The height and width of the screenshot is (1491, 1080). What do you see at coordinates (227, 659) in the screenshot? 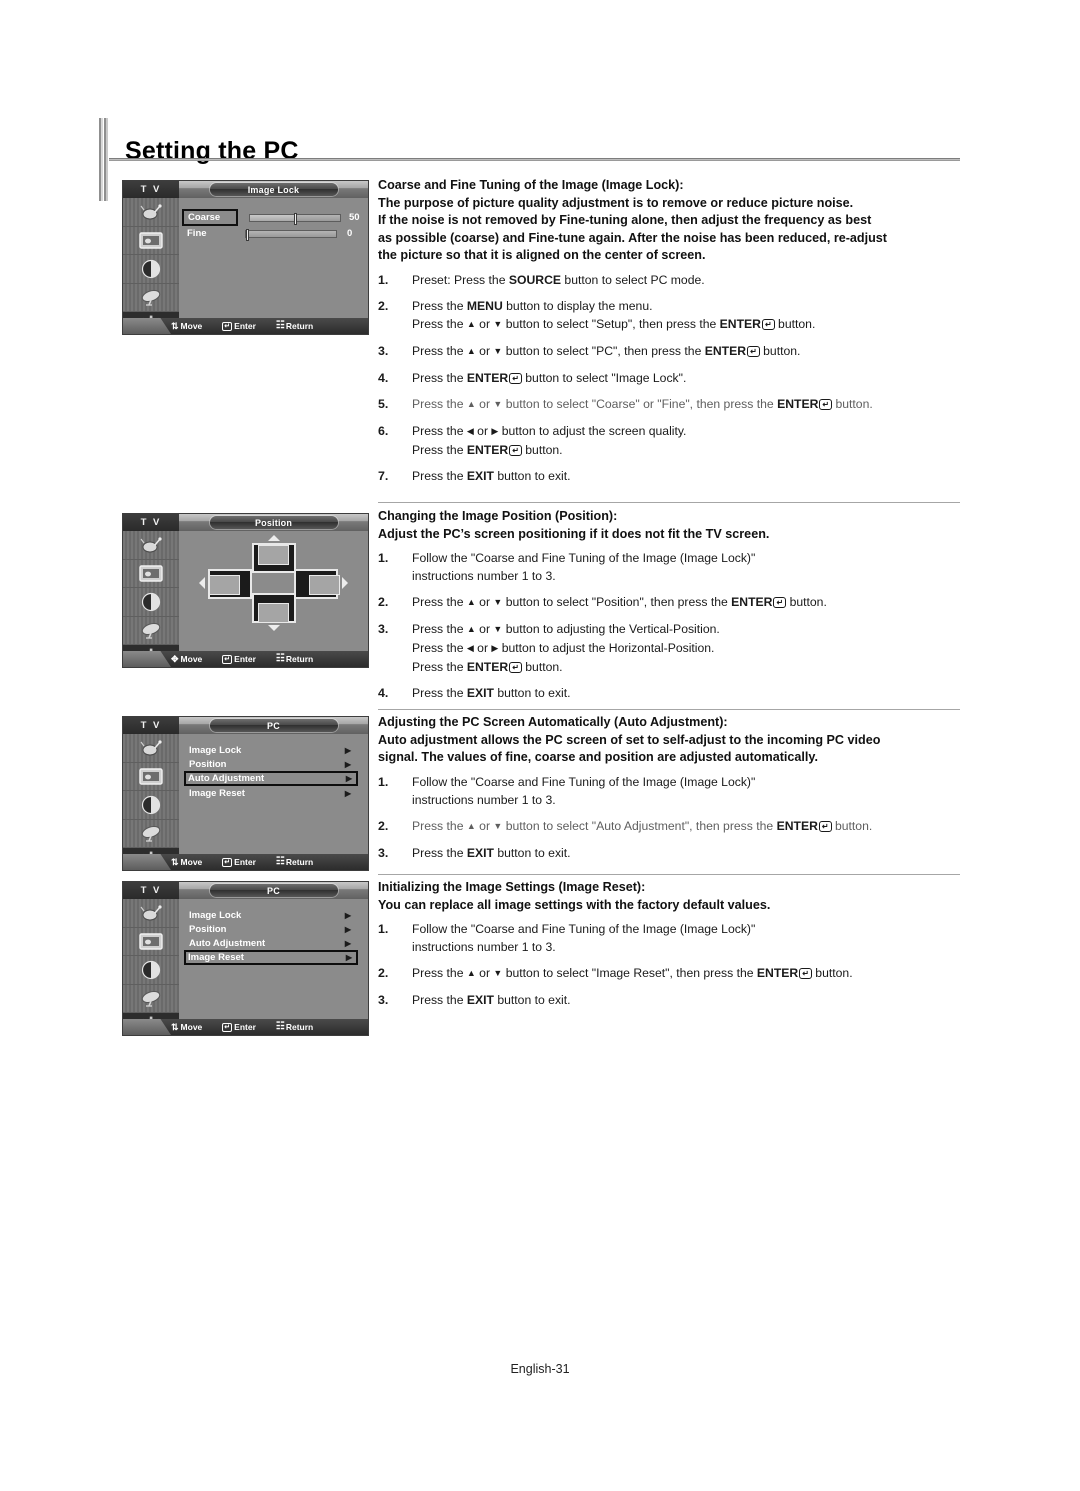
I see `enter-icon: ↵` at bounding box center [227, 659].